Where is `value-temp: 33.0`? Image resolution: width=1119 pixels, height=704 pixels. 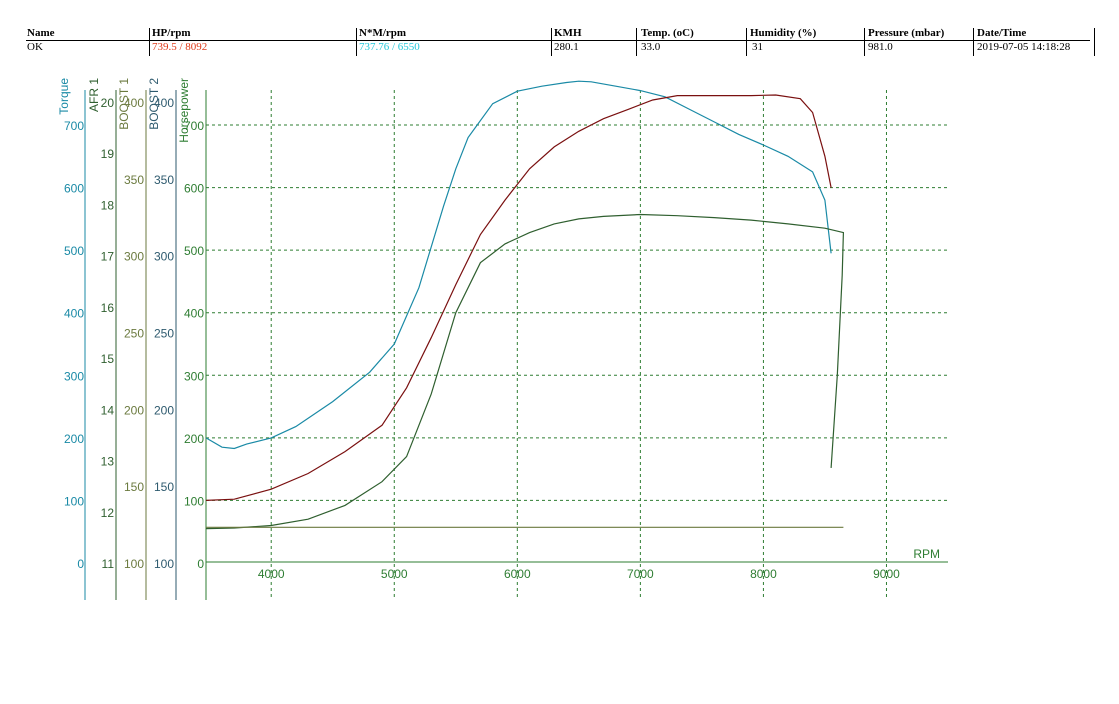
value-temp: 33.0 is located at coordinates (651, 47).